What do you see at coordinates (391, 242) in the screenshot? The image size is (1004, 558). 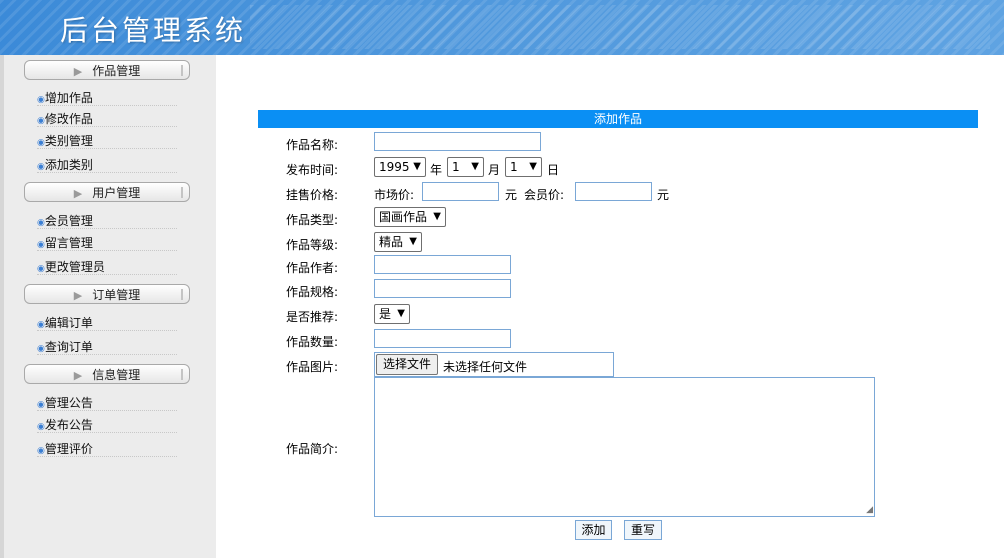 I see `grade-value: 精品` at bounding box center [391, 242].